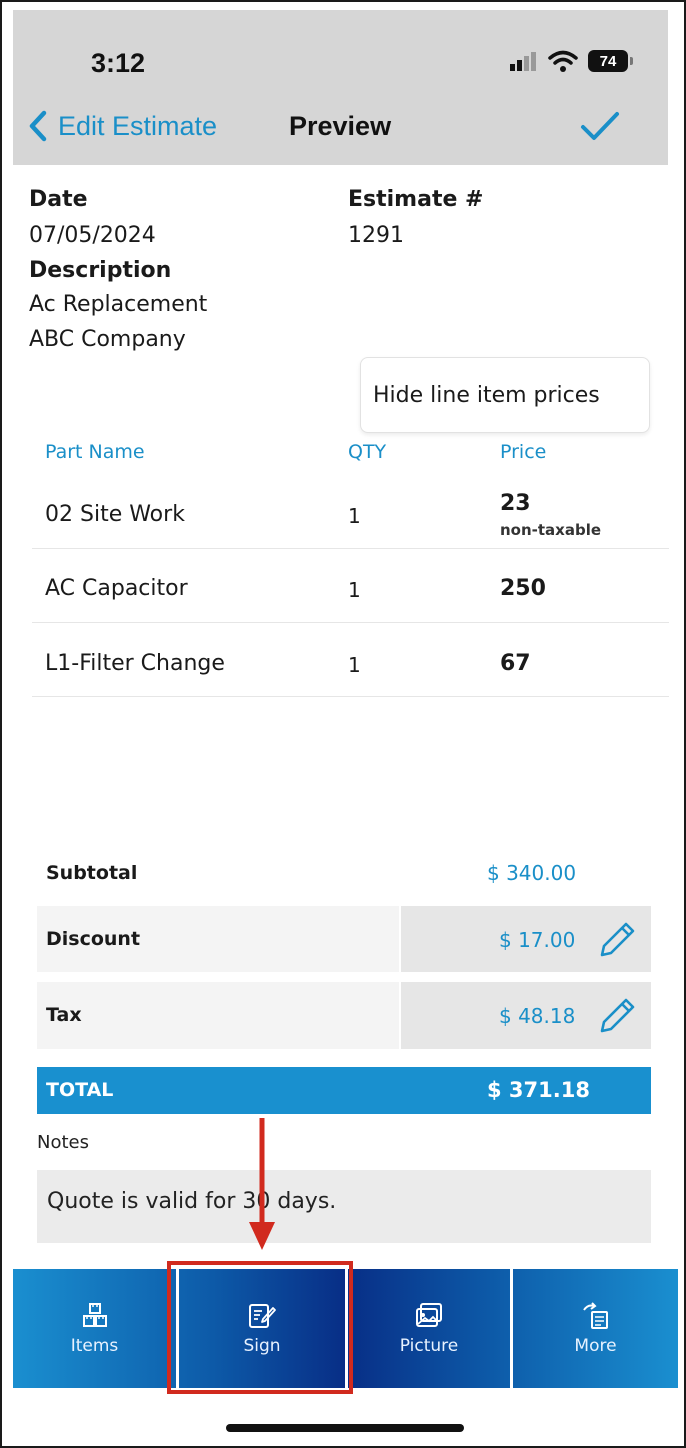  I want to click on items-icon, so click(94, 1314).